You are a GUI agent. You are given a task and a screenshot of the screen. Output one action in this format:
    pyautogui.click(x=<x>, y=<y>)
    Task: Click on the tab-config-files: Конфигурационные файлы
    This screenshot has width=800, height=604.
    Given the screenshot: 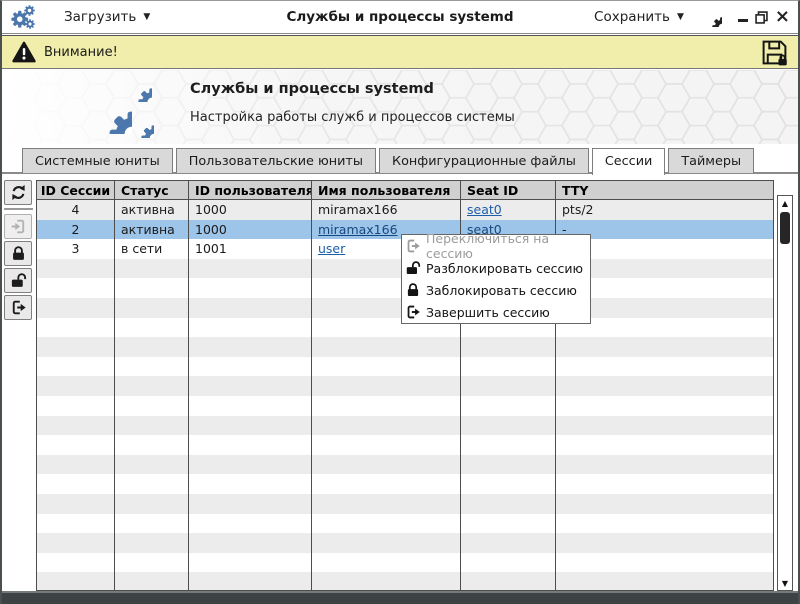 What is the action you would take?
    pyautogui.click(x=483, y=160)
    